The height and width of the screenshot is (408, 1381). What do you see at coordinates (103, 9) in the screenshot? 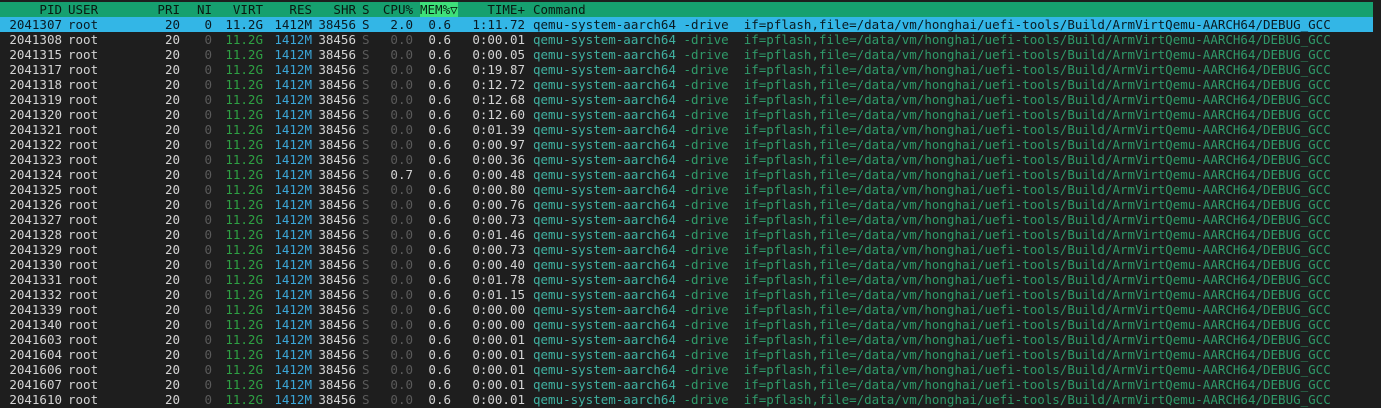
I see `header-user: USER` at bounding box center [103, 9].